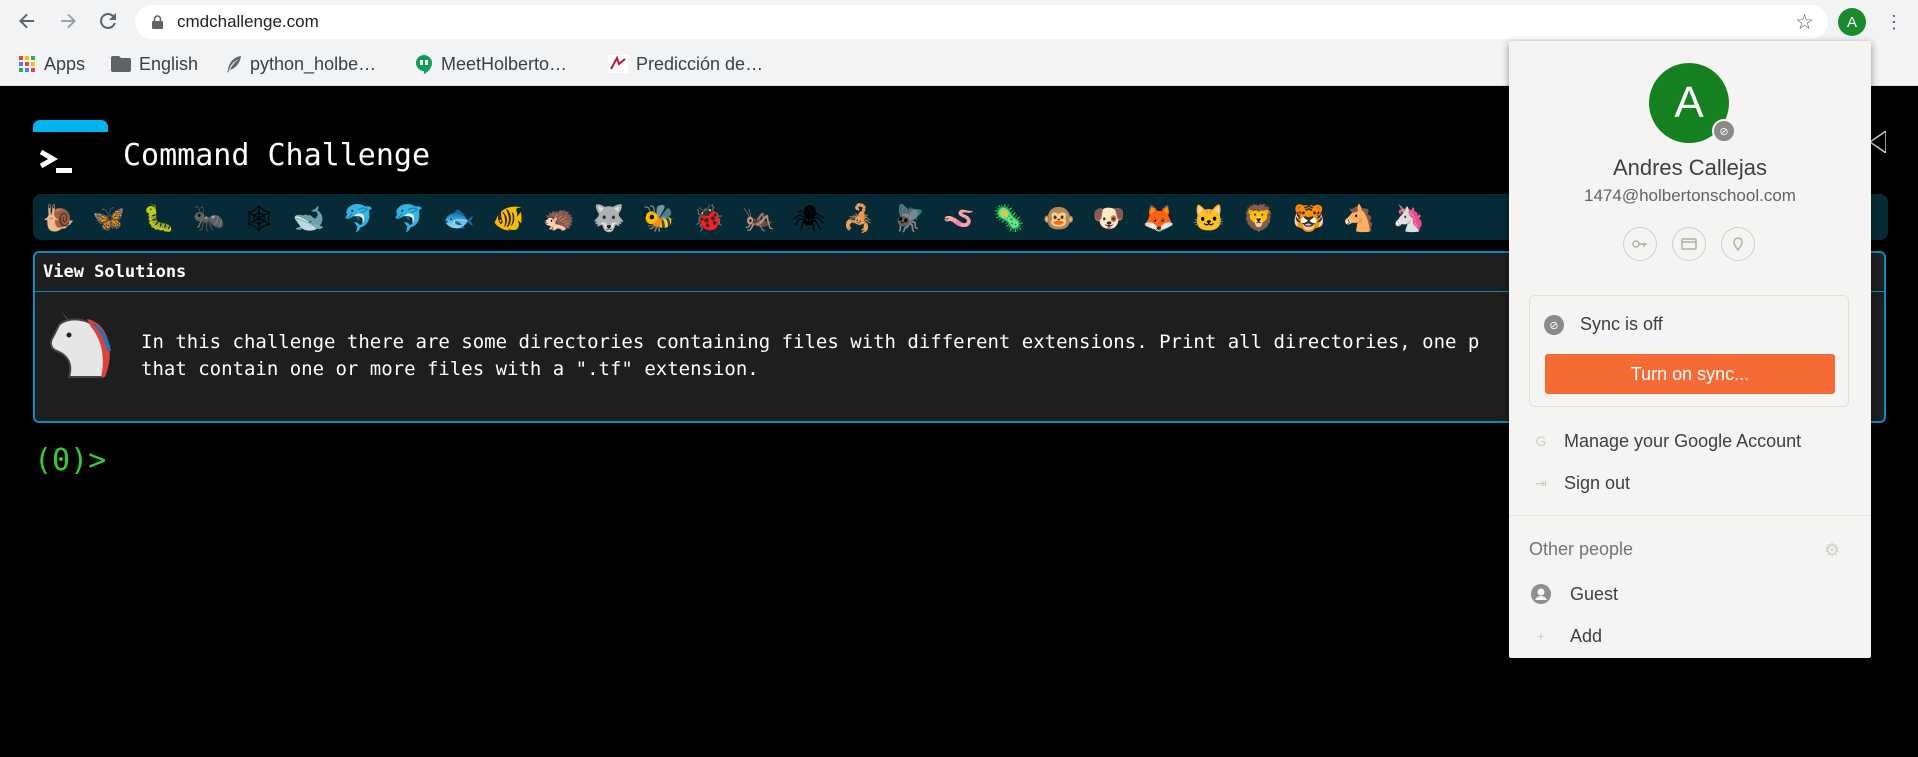 This screenshot has height=757, width=1918. What do you see at coordinates (159, 218) in the screenshot?
I see `caterpillar-badge-icon: 🐛` at bounding box center [159, 218].